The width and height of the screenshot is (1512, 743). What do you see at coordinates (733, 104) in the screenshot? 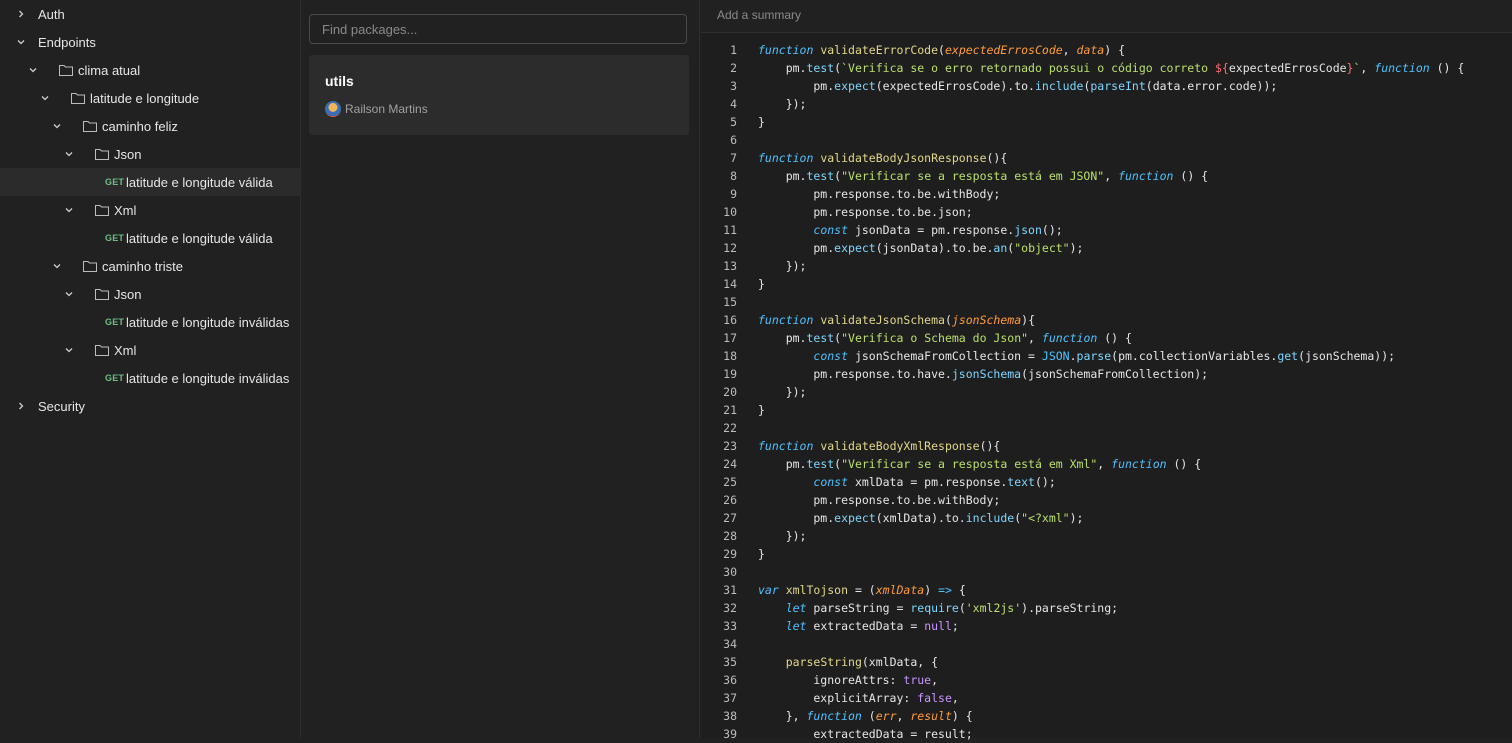
I see `line-number: 4` at bounding box center [733, 104].